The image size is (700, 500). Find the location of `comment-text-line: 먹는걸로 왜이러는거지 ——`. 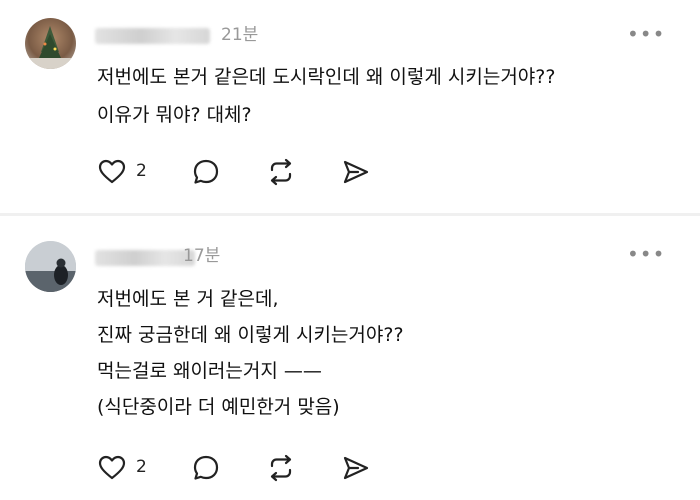

comment-text-line: 먹는걸로 왜이러는거지 —— is located at coordinates (209, 371).